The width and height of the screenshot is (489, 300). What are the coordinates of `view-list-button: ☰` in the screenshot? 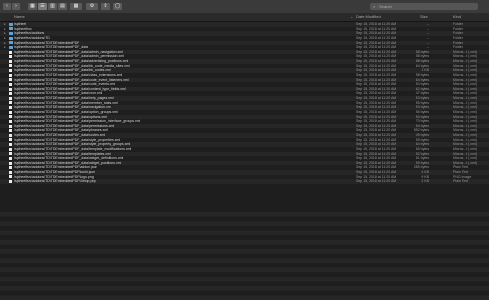 It's located at (42, 6).